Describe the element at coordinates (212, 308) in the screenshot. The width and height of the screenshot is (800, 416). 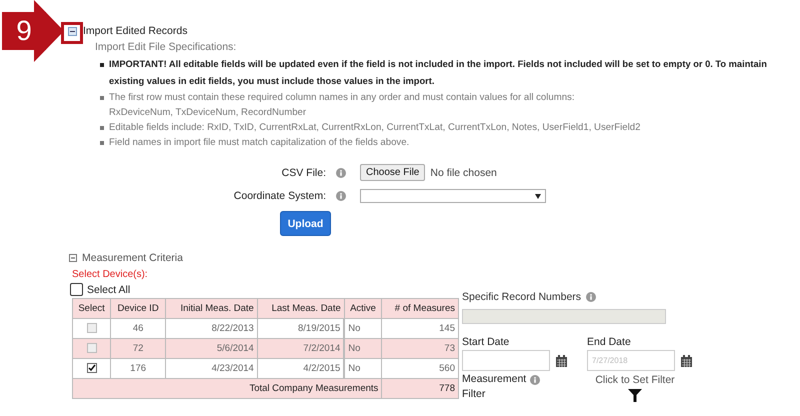
I see `column-header: Initial Meas. Date` at that location.